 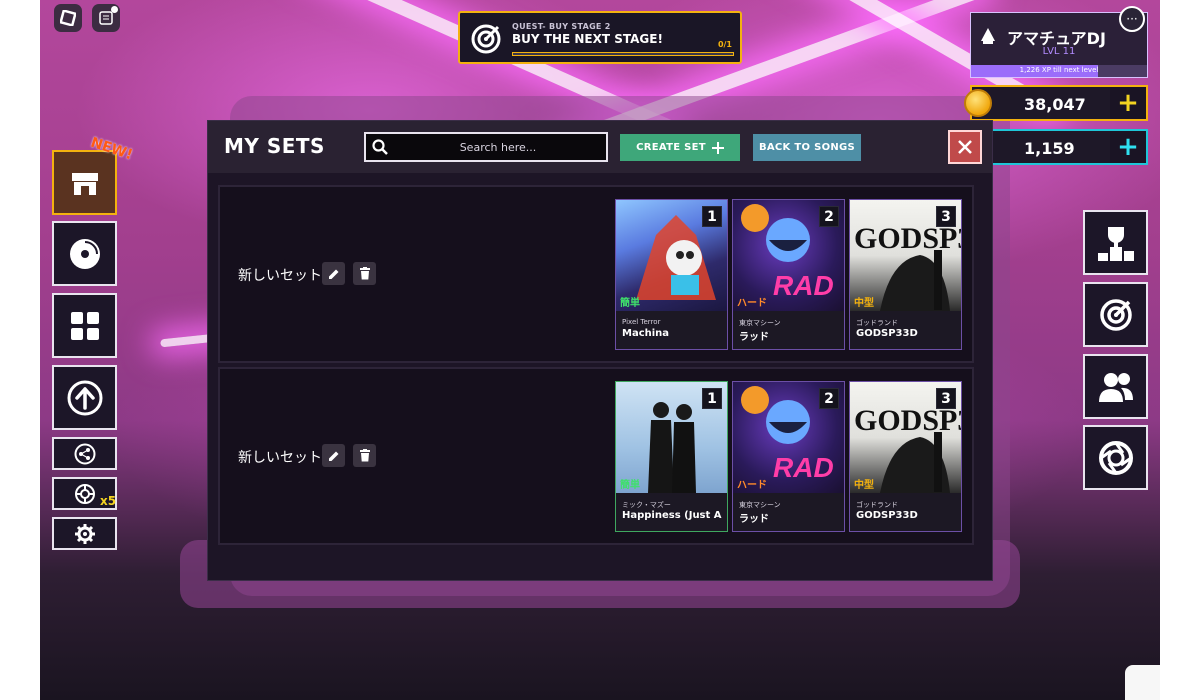 I want to click on trophy-icon, so click(x=1115, y=243).